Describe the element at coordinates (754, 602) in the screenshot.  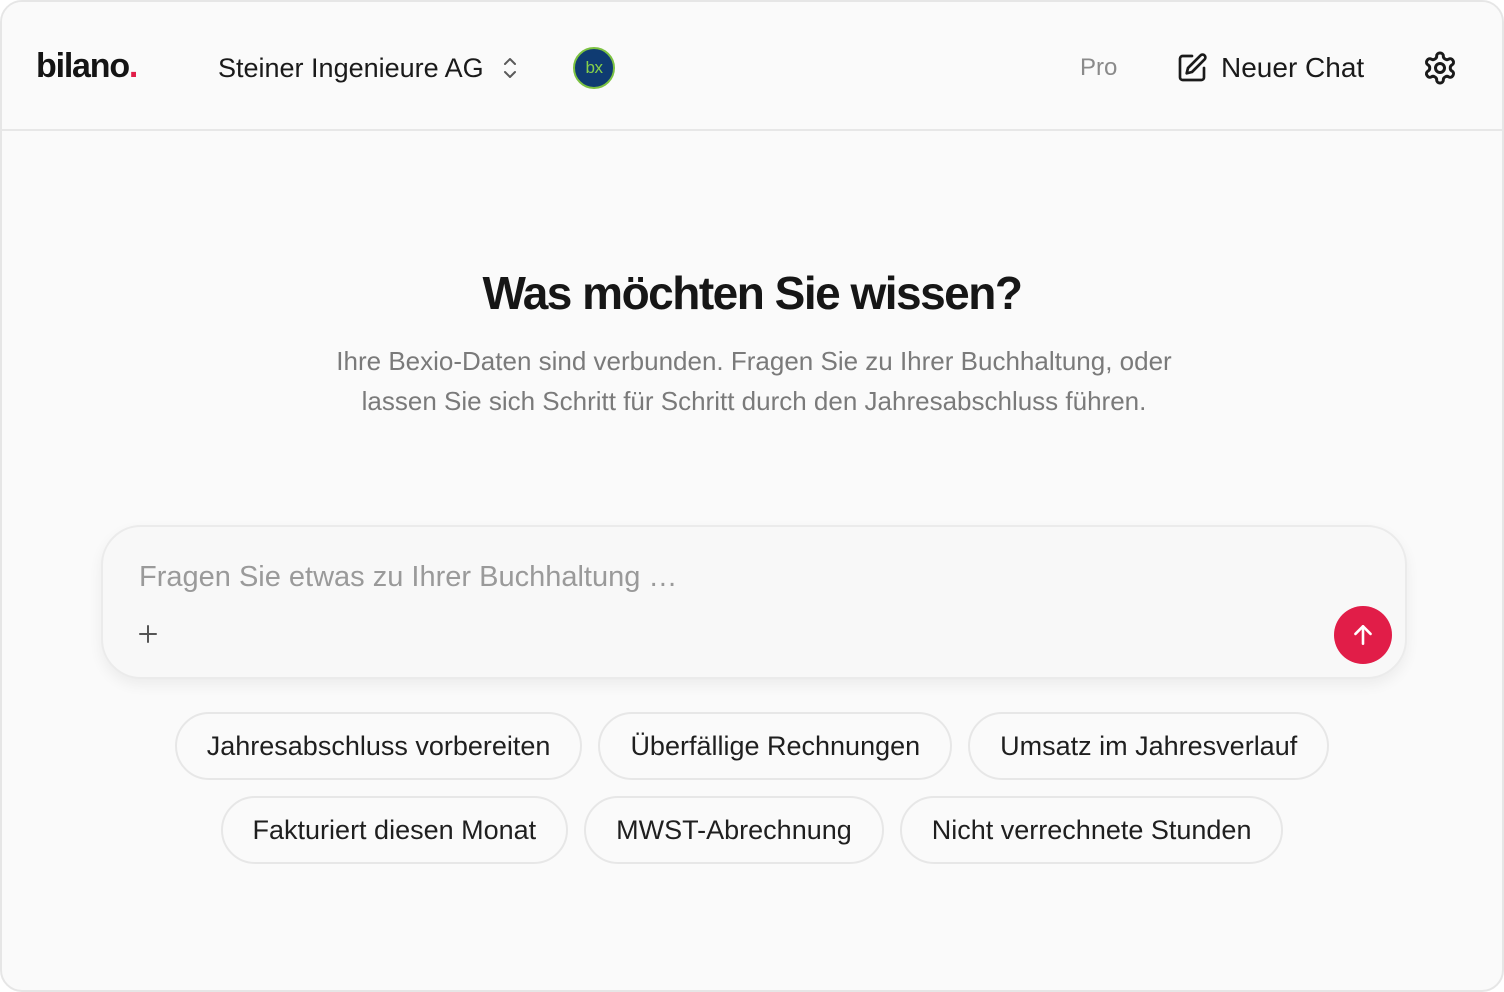
I see `chat-composer` at that location.